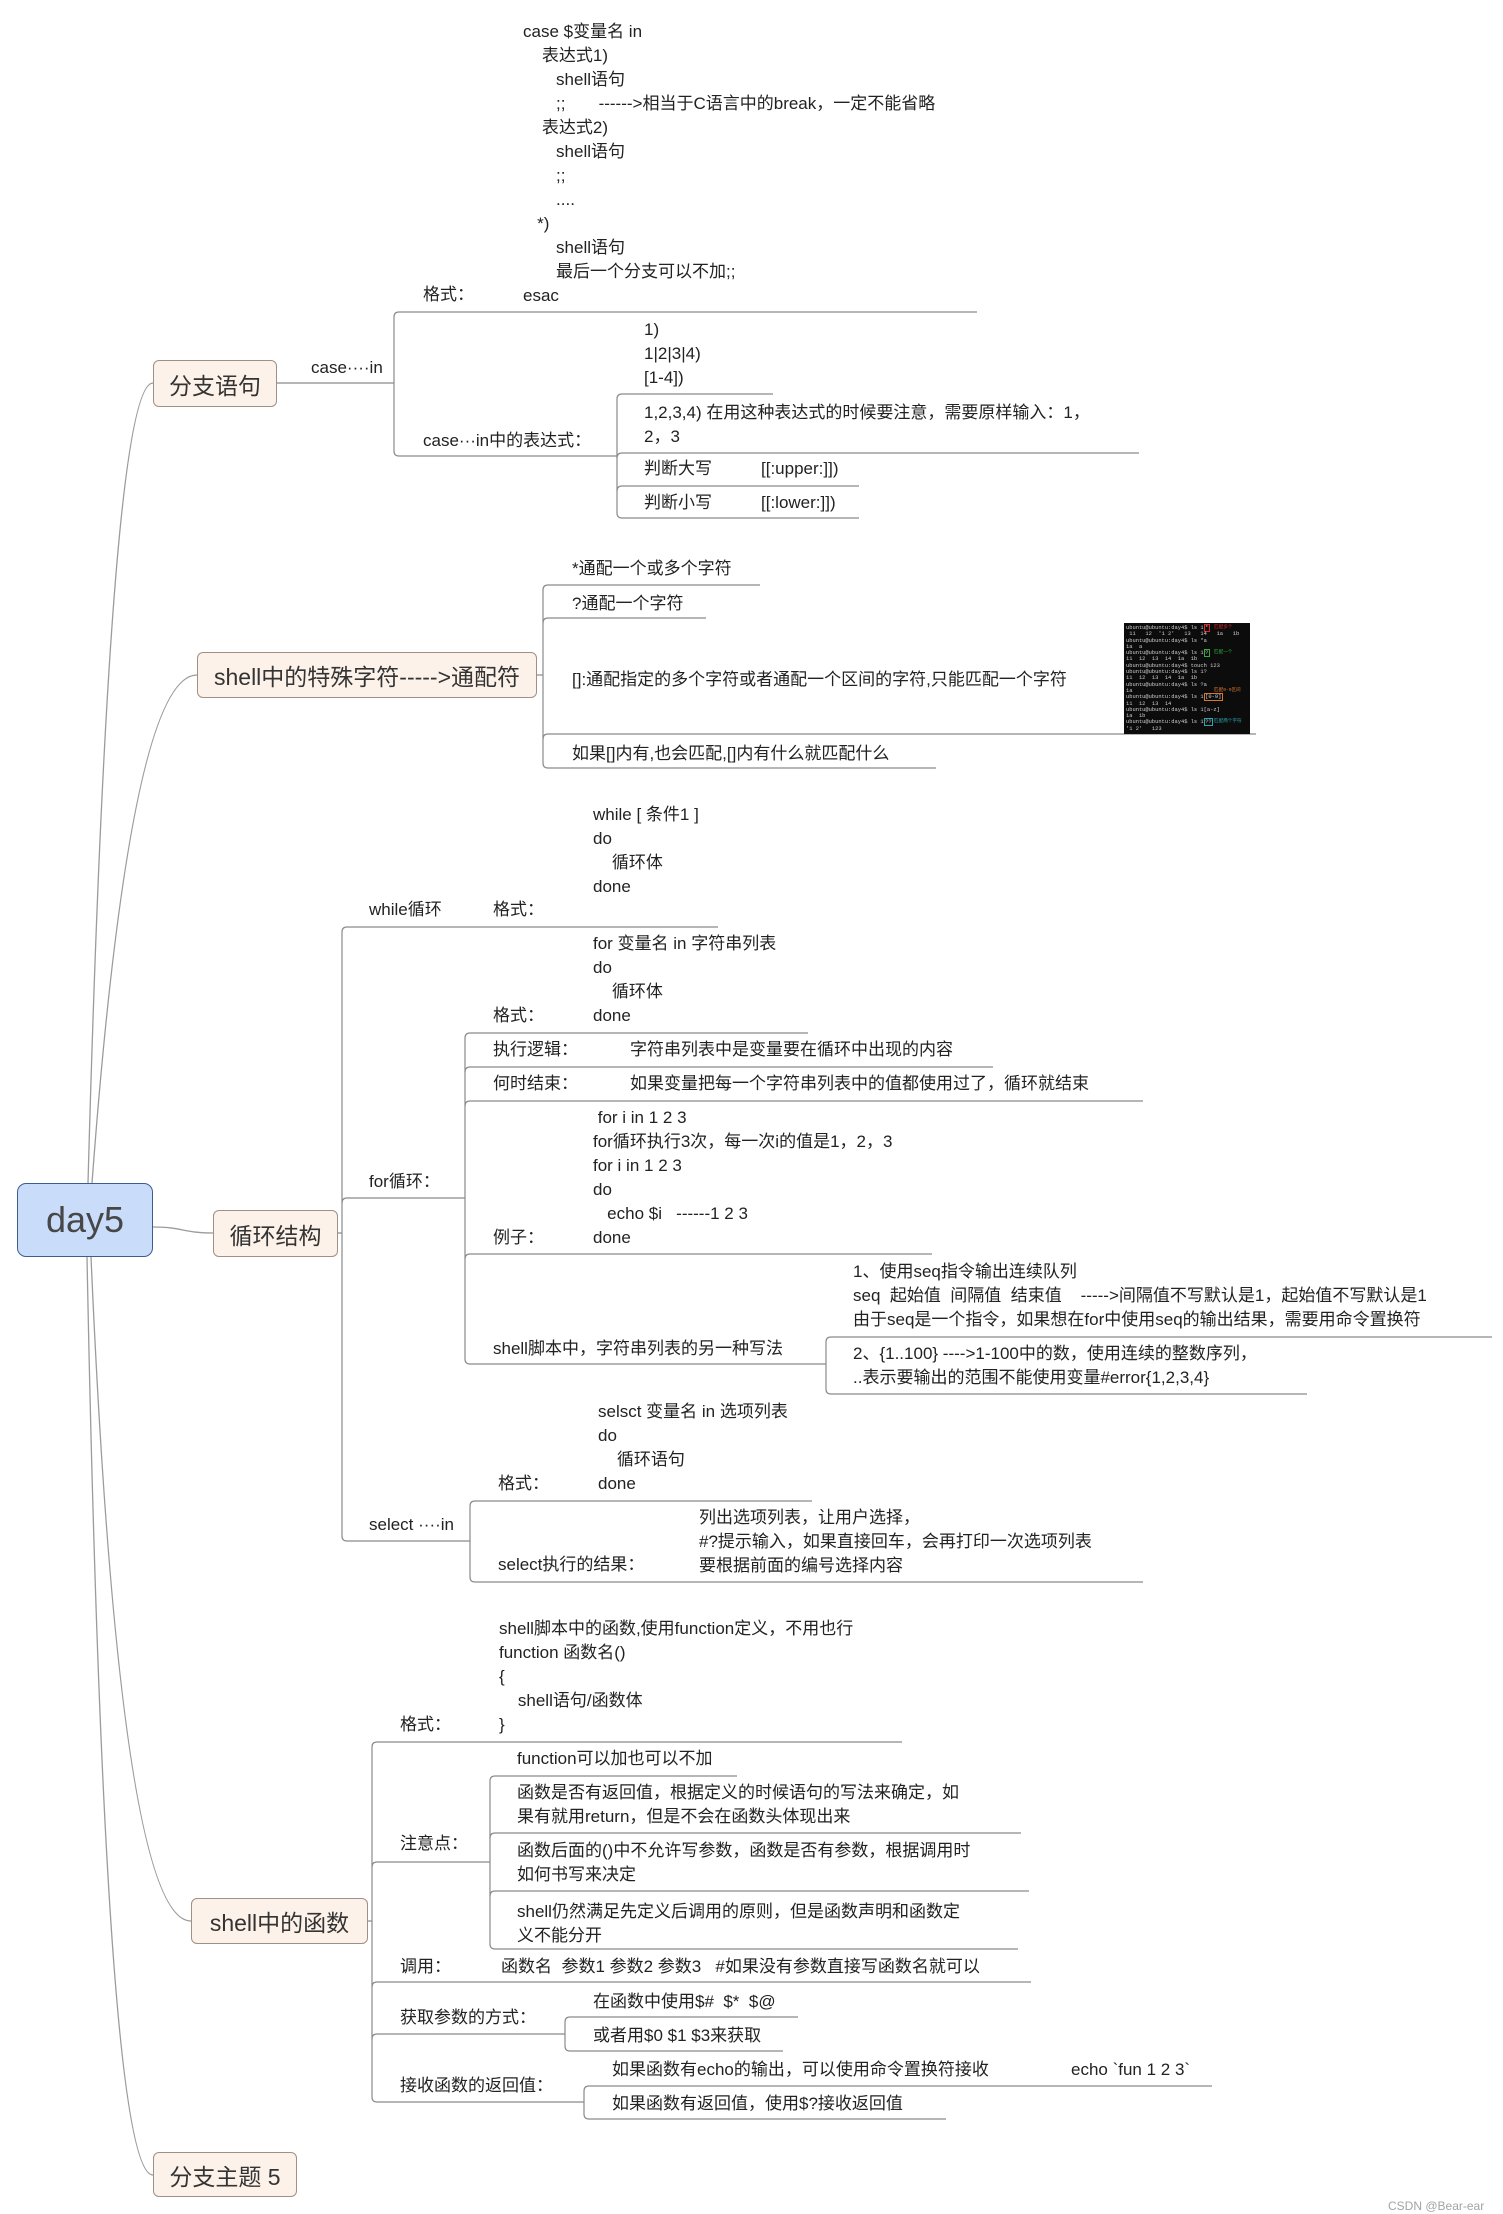 This screenshot has height=2214, width=1503. I want to click on node-wildcard-bracket: []:通配指定的多个字符或者通配一个区间的字符,只能匹配一个字符, so click(819, 679).